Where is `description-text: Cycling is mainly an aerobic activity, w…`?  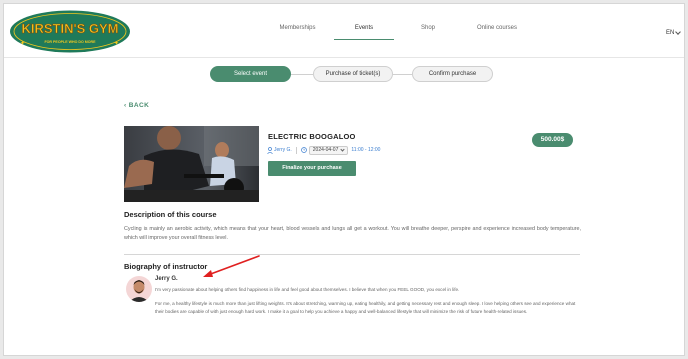 description-text: Cycling is mainly an aerobic activity, w… is located at coordinates (352, 233).